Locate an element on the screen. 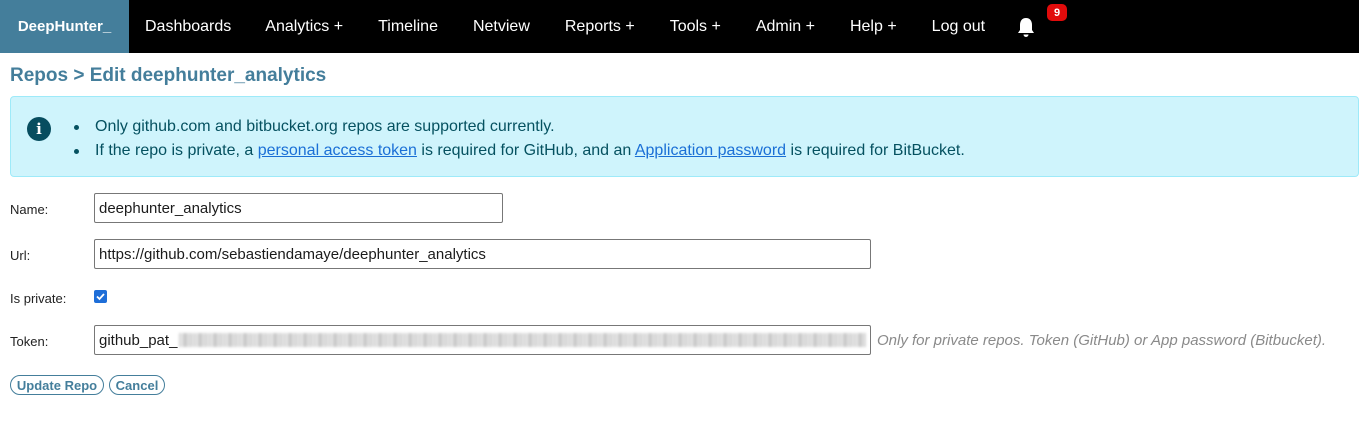 This screenshot has width=1359, height=426. brand-logo: DeepHunter_ is located at coordinates (64, 26).